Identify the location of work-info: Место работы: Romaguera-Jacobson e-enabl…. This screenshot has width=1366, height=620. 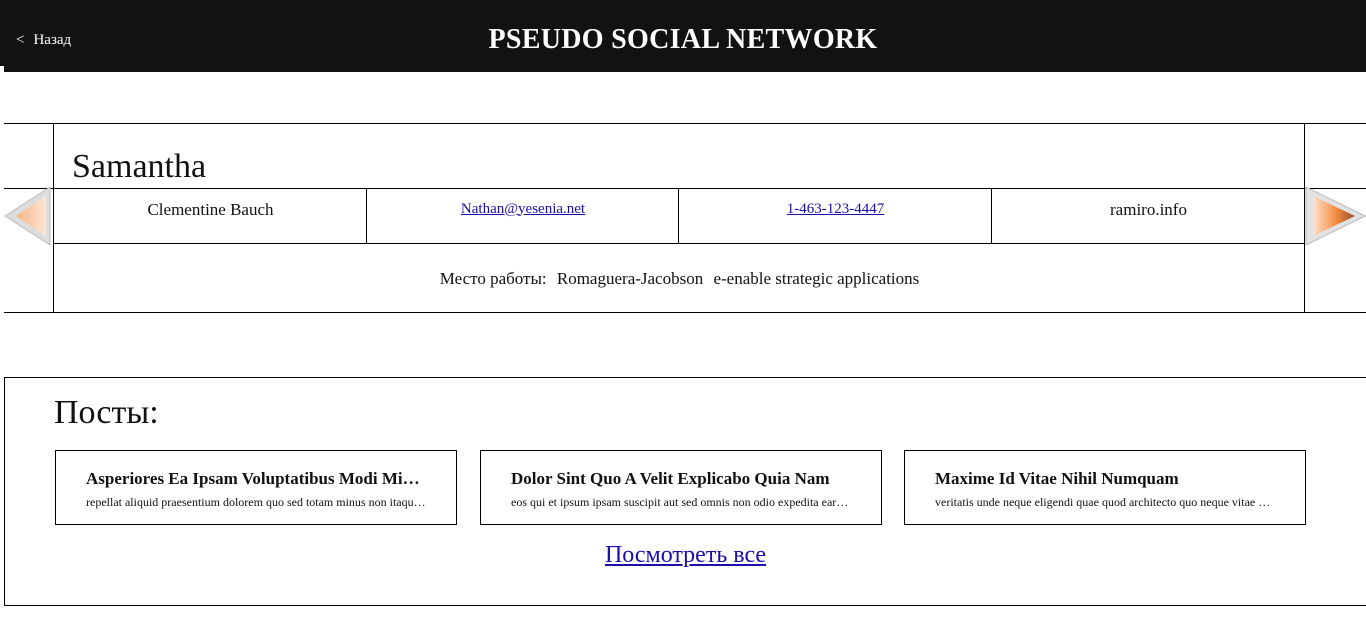
(679, 279).